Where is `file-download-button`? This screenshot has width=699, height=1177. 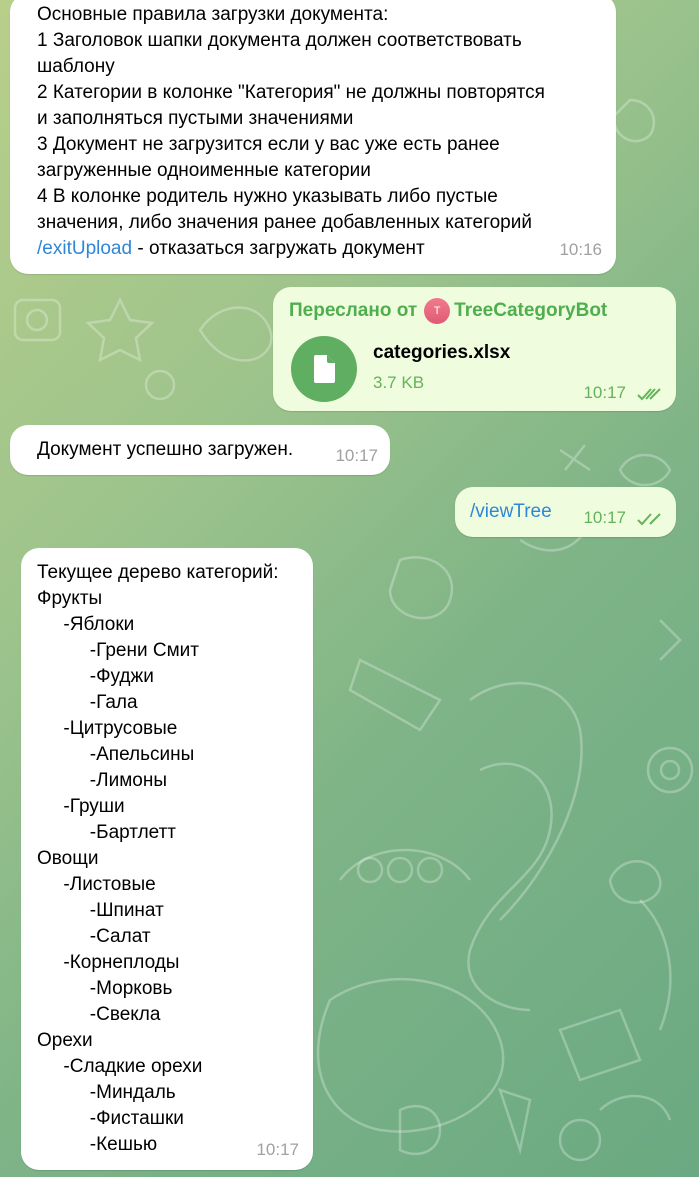
file-download-button is located at coordinates (324, 369).